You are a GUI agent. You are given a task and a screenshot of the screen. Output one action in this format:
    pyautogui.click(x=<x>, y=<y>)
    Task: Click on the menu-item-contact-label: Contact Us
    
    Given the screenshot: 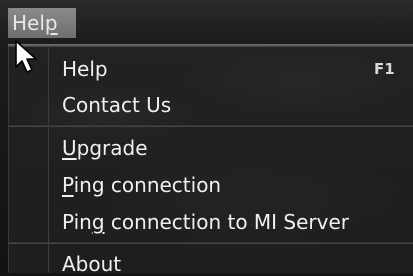 What is the action you would take?
    pyautogui.click(x=117, y=105)
    